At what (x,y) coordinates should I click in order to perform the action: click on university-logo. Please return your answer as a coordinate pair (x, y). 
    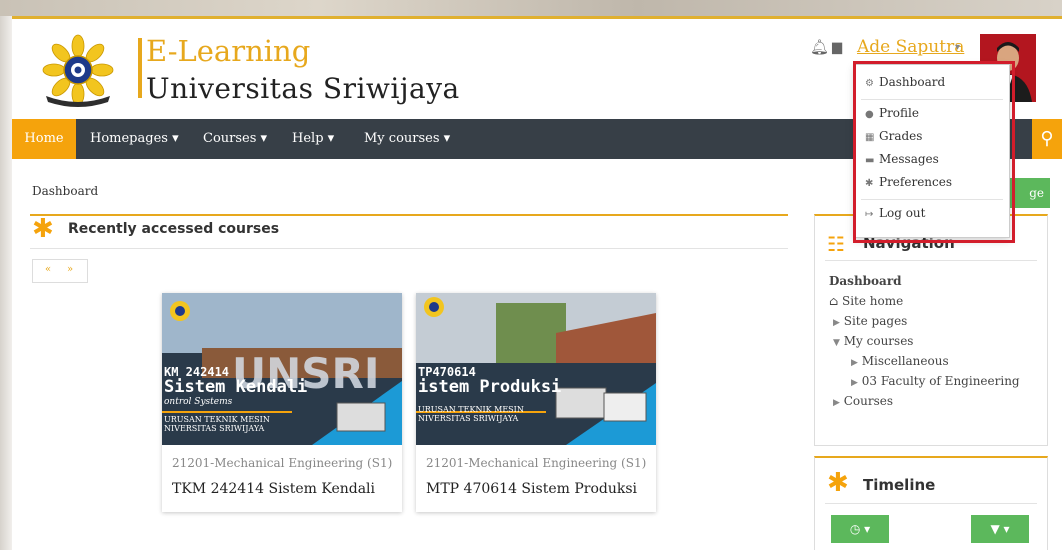
    Looking at the image, I should click on (78, 74).